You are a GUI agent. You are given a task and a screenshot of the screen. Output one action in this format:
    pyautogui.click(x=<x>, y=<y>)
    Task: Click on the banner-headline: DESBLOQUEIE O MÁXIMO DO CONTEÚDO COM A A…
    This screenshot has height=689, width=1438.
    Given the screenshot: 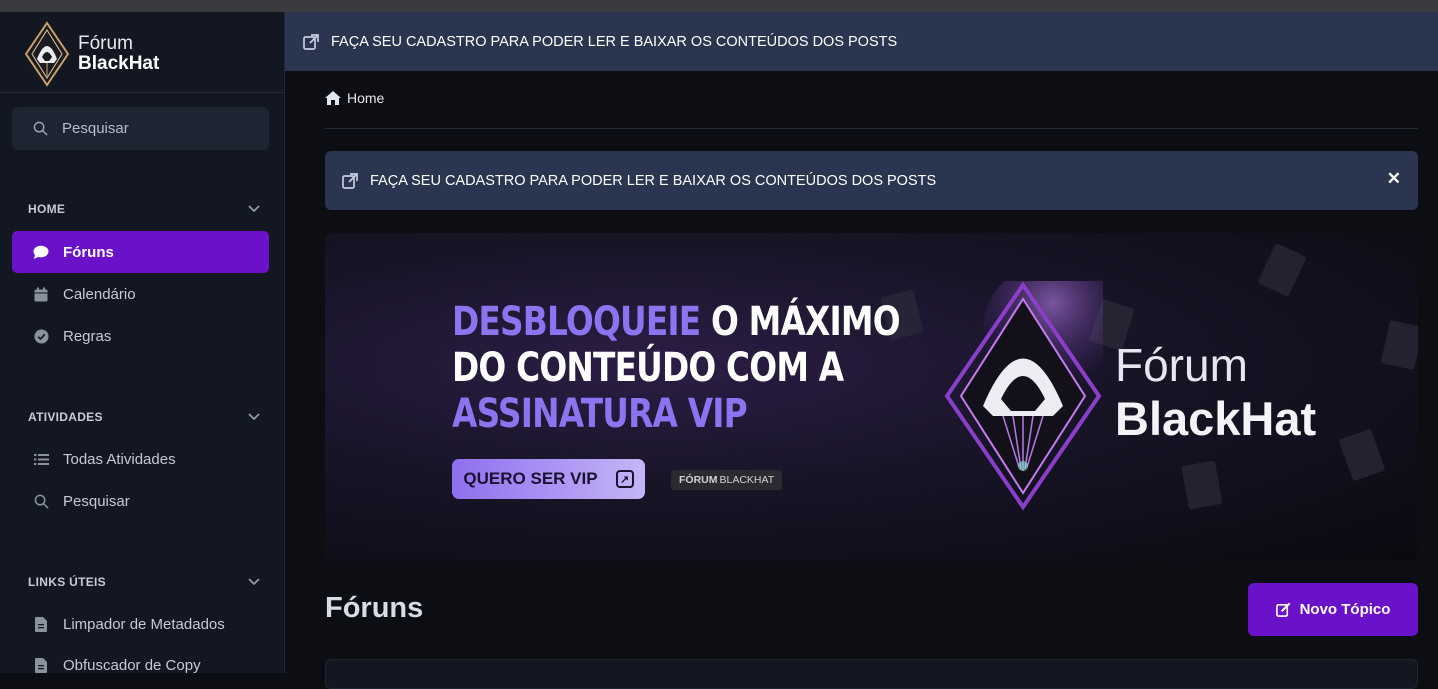 What is the action you would take?
    pyautogui.click(x=676, y=368)
    